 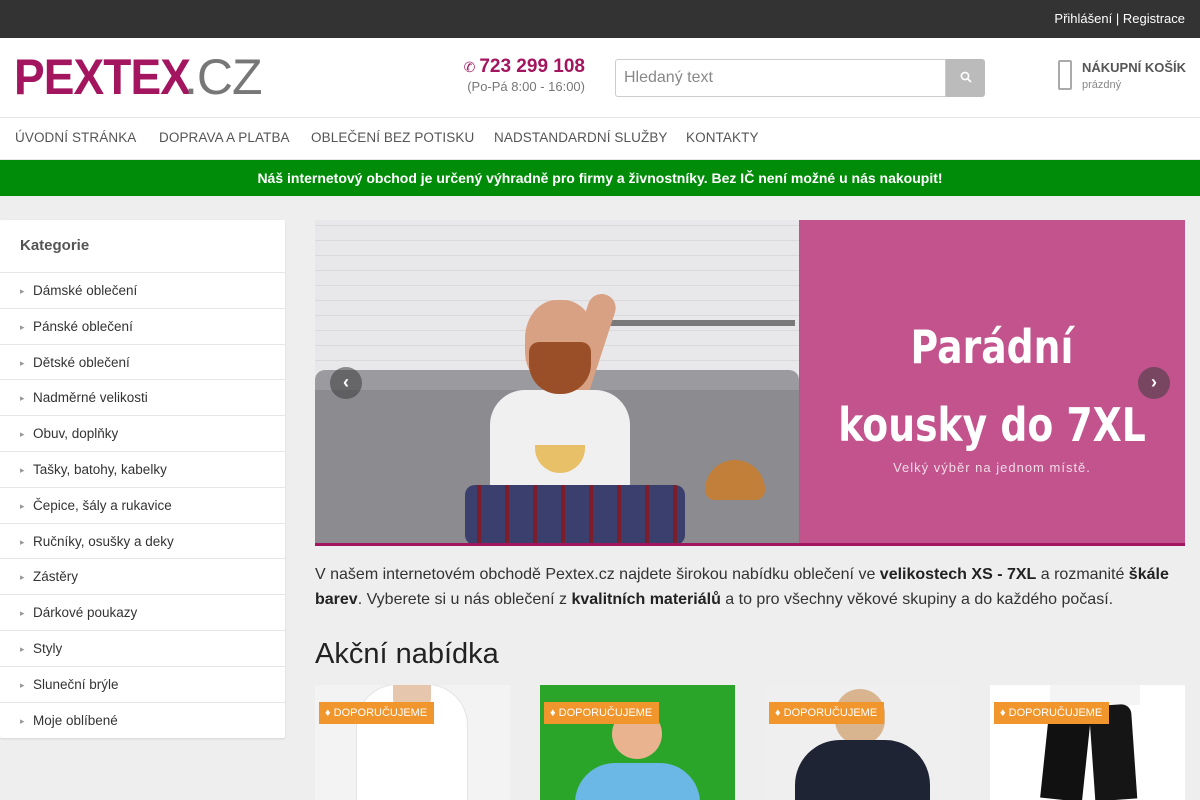 I want to click on sidebar-item-label: Tašky, batohy, kabelky, so click(x=100, y=469).